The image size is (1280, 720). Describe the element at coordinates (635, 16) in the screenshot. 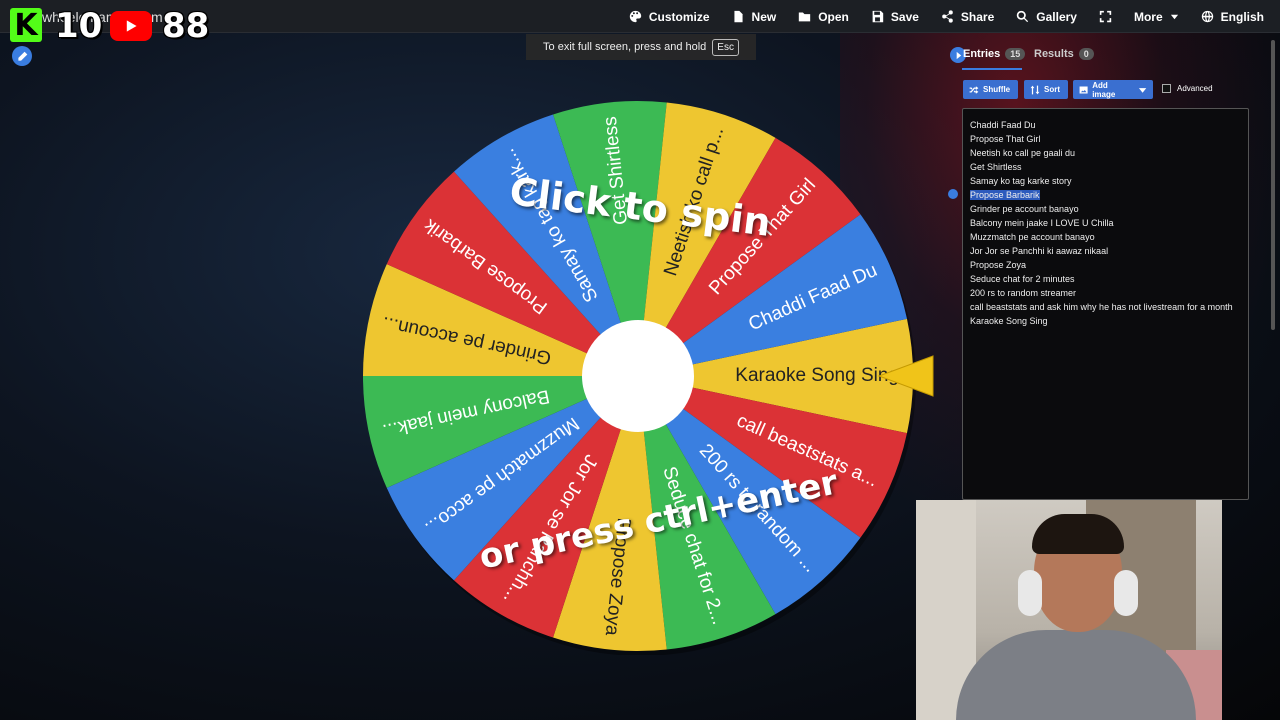

I see `palette-icon` at that location.